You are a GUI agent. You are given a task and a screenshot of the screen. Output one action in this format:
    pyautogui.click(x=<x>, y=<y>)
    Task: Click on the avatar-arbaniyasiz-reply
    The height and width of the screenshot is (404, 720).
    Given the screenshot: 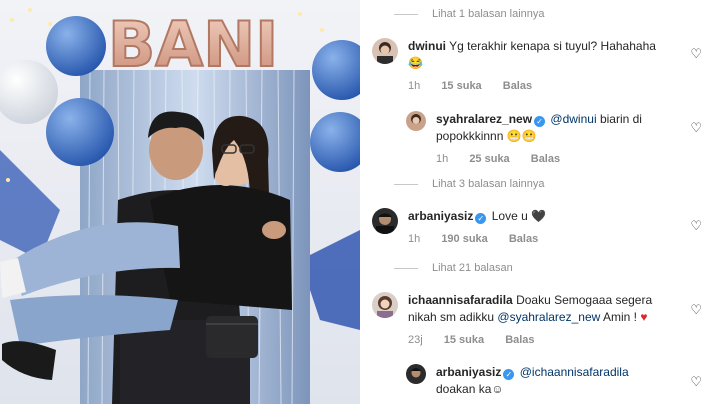 What is the action you would take?
    pyautogui.click(x=416, y=374)
    